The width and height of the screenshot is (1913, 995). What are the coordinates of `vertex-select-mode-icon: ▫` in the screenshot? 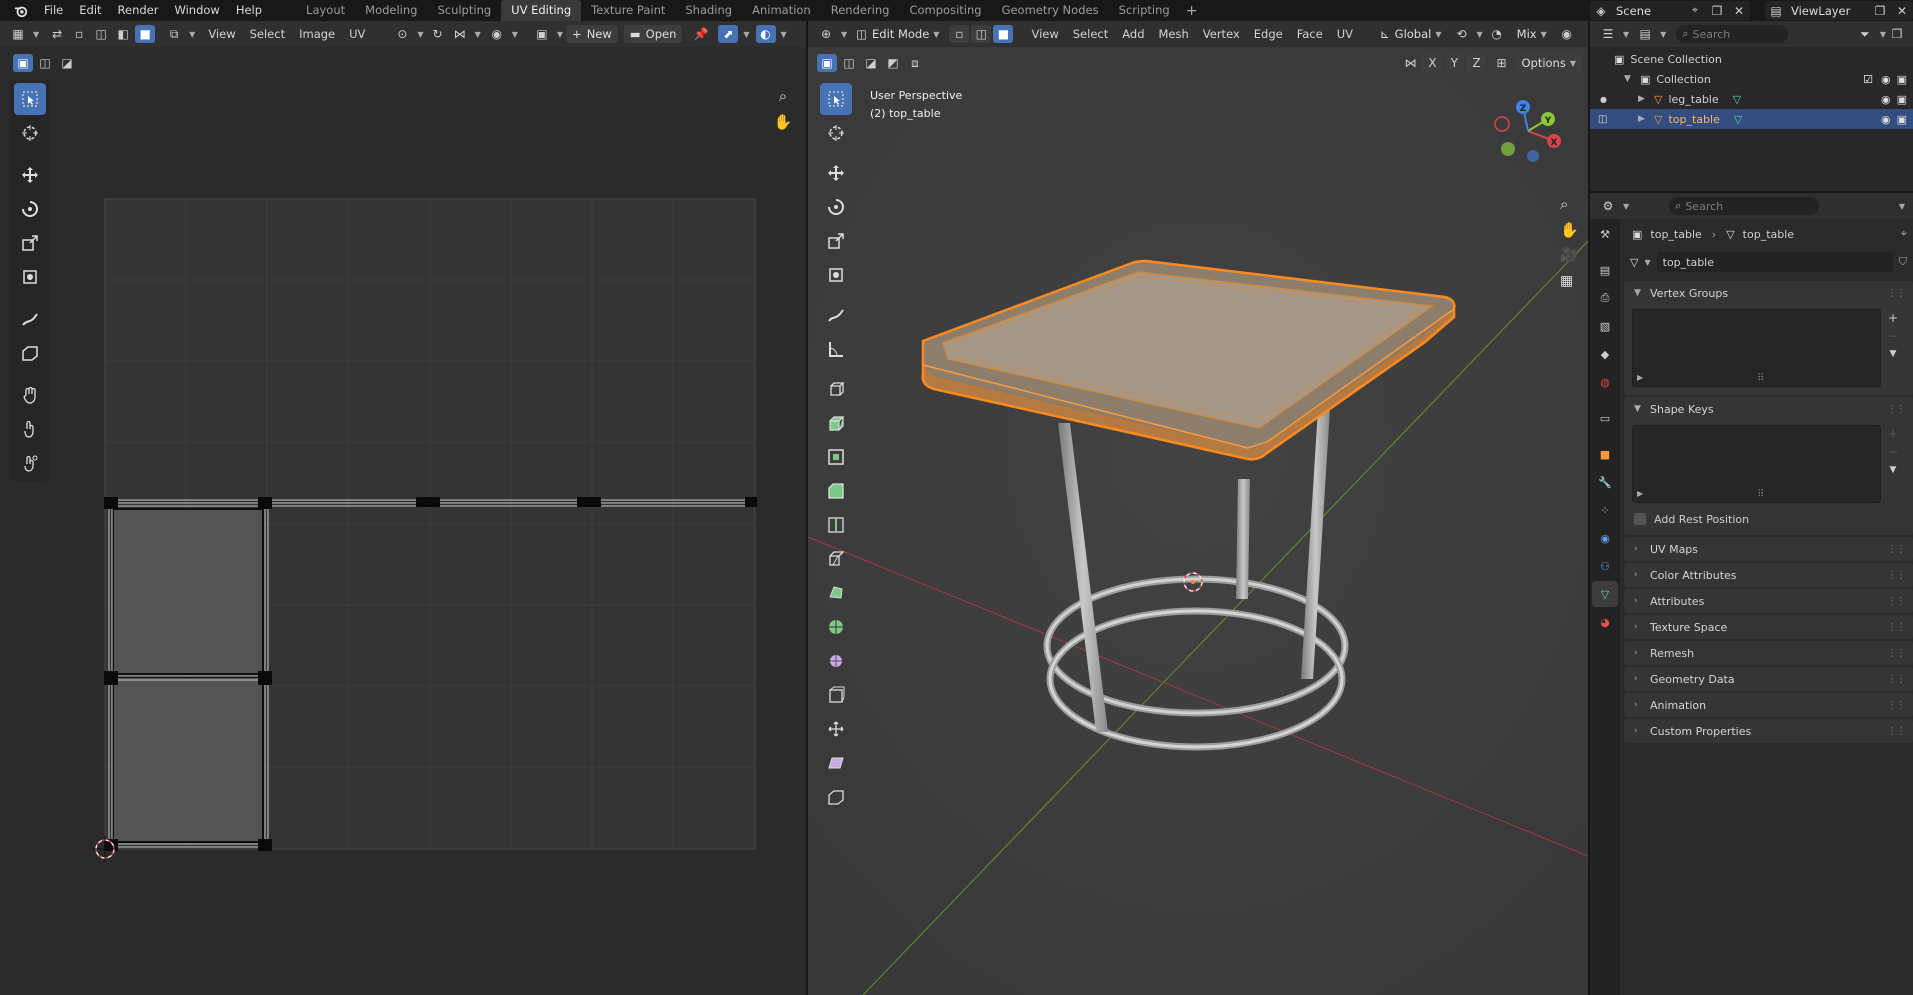 It's located at (959, 34).